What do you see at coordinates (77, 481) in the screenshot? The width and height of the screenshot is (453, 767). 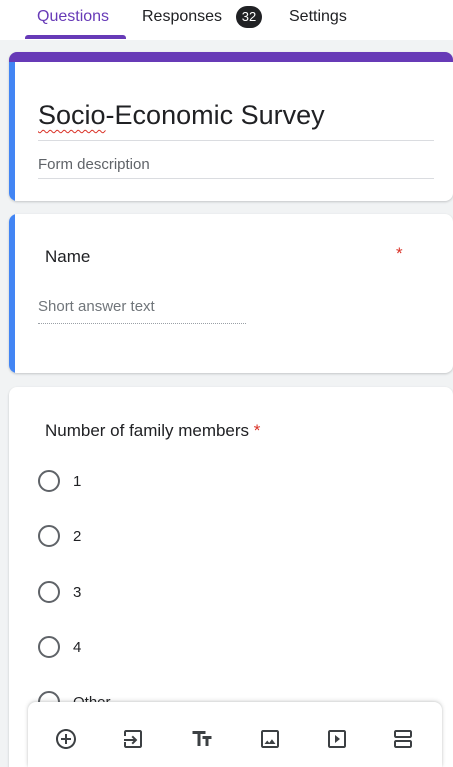 I see `option-label: 1` at bounding box center [77, 481].